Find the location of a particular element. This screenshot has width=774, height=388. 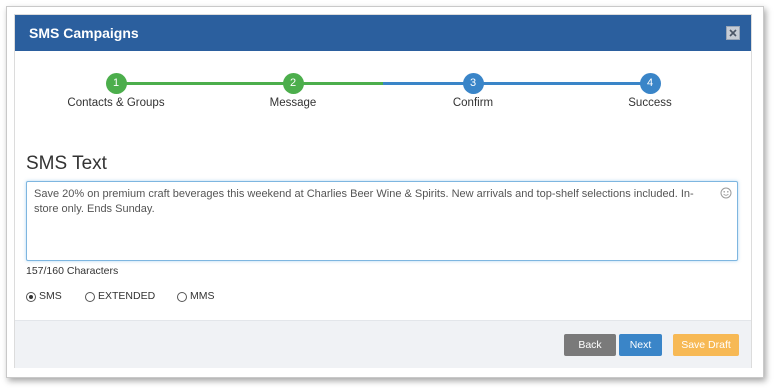

radio-label: MMS is located at coordinates (202, 296).